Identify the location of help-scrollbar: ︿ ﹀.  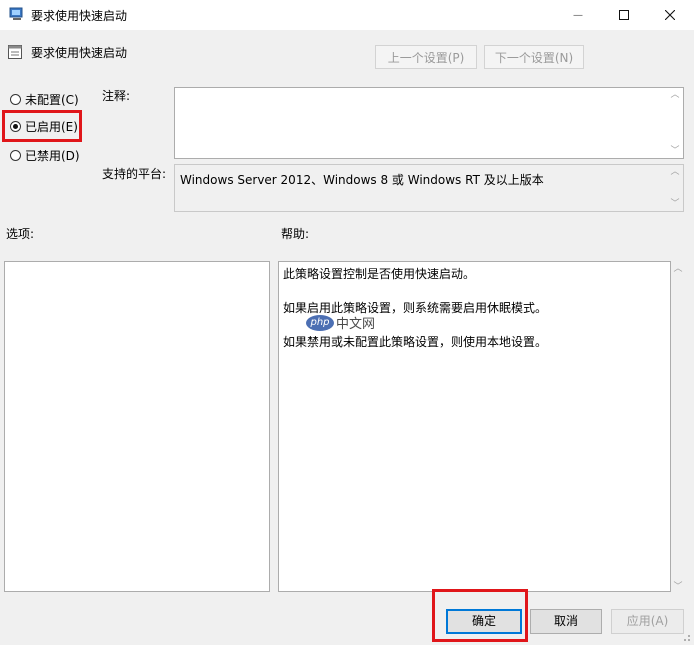
(678, 426).